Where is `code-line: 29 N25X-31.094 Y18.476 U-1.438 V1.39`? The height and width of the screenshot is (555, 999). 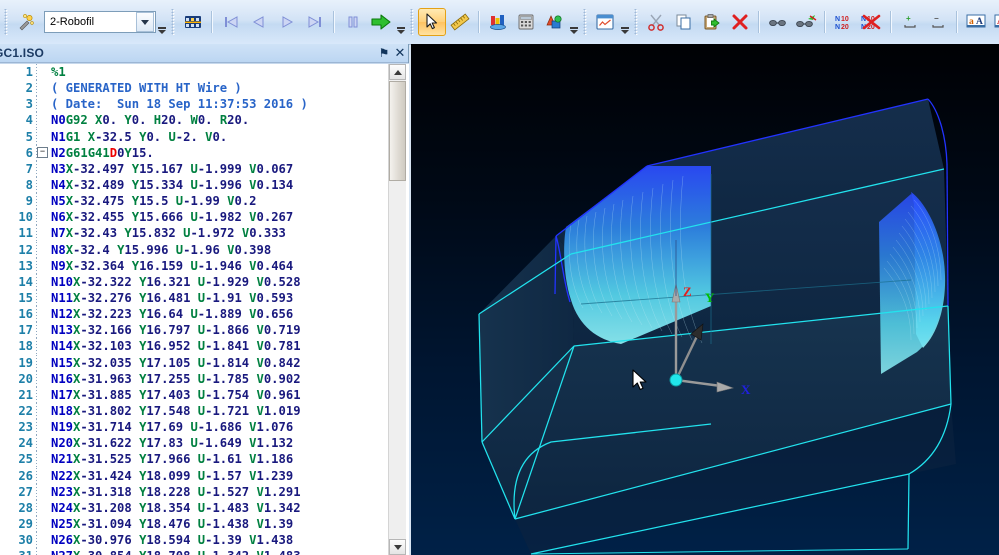 code-line: 29 N25X-31.094 Y18.476 U-1.438 V1.39 is located at coordinates (193, 524).